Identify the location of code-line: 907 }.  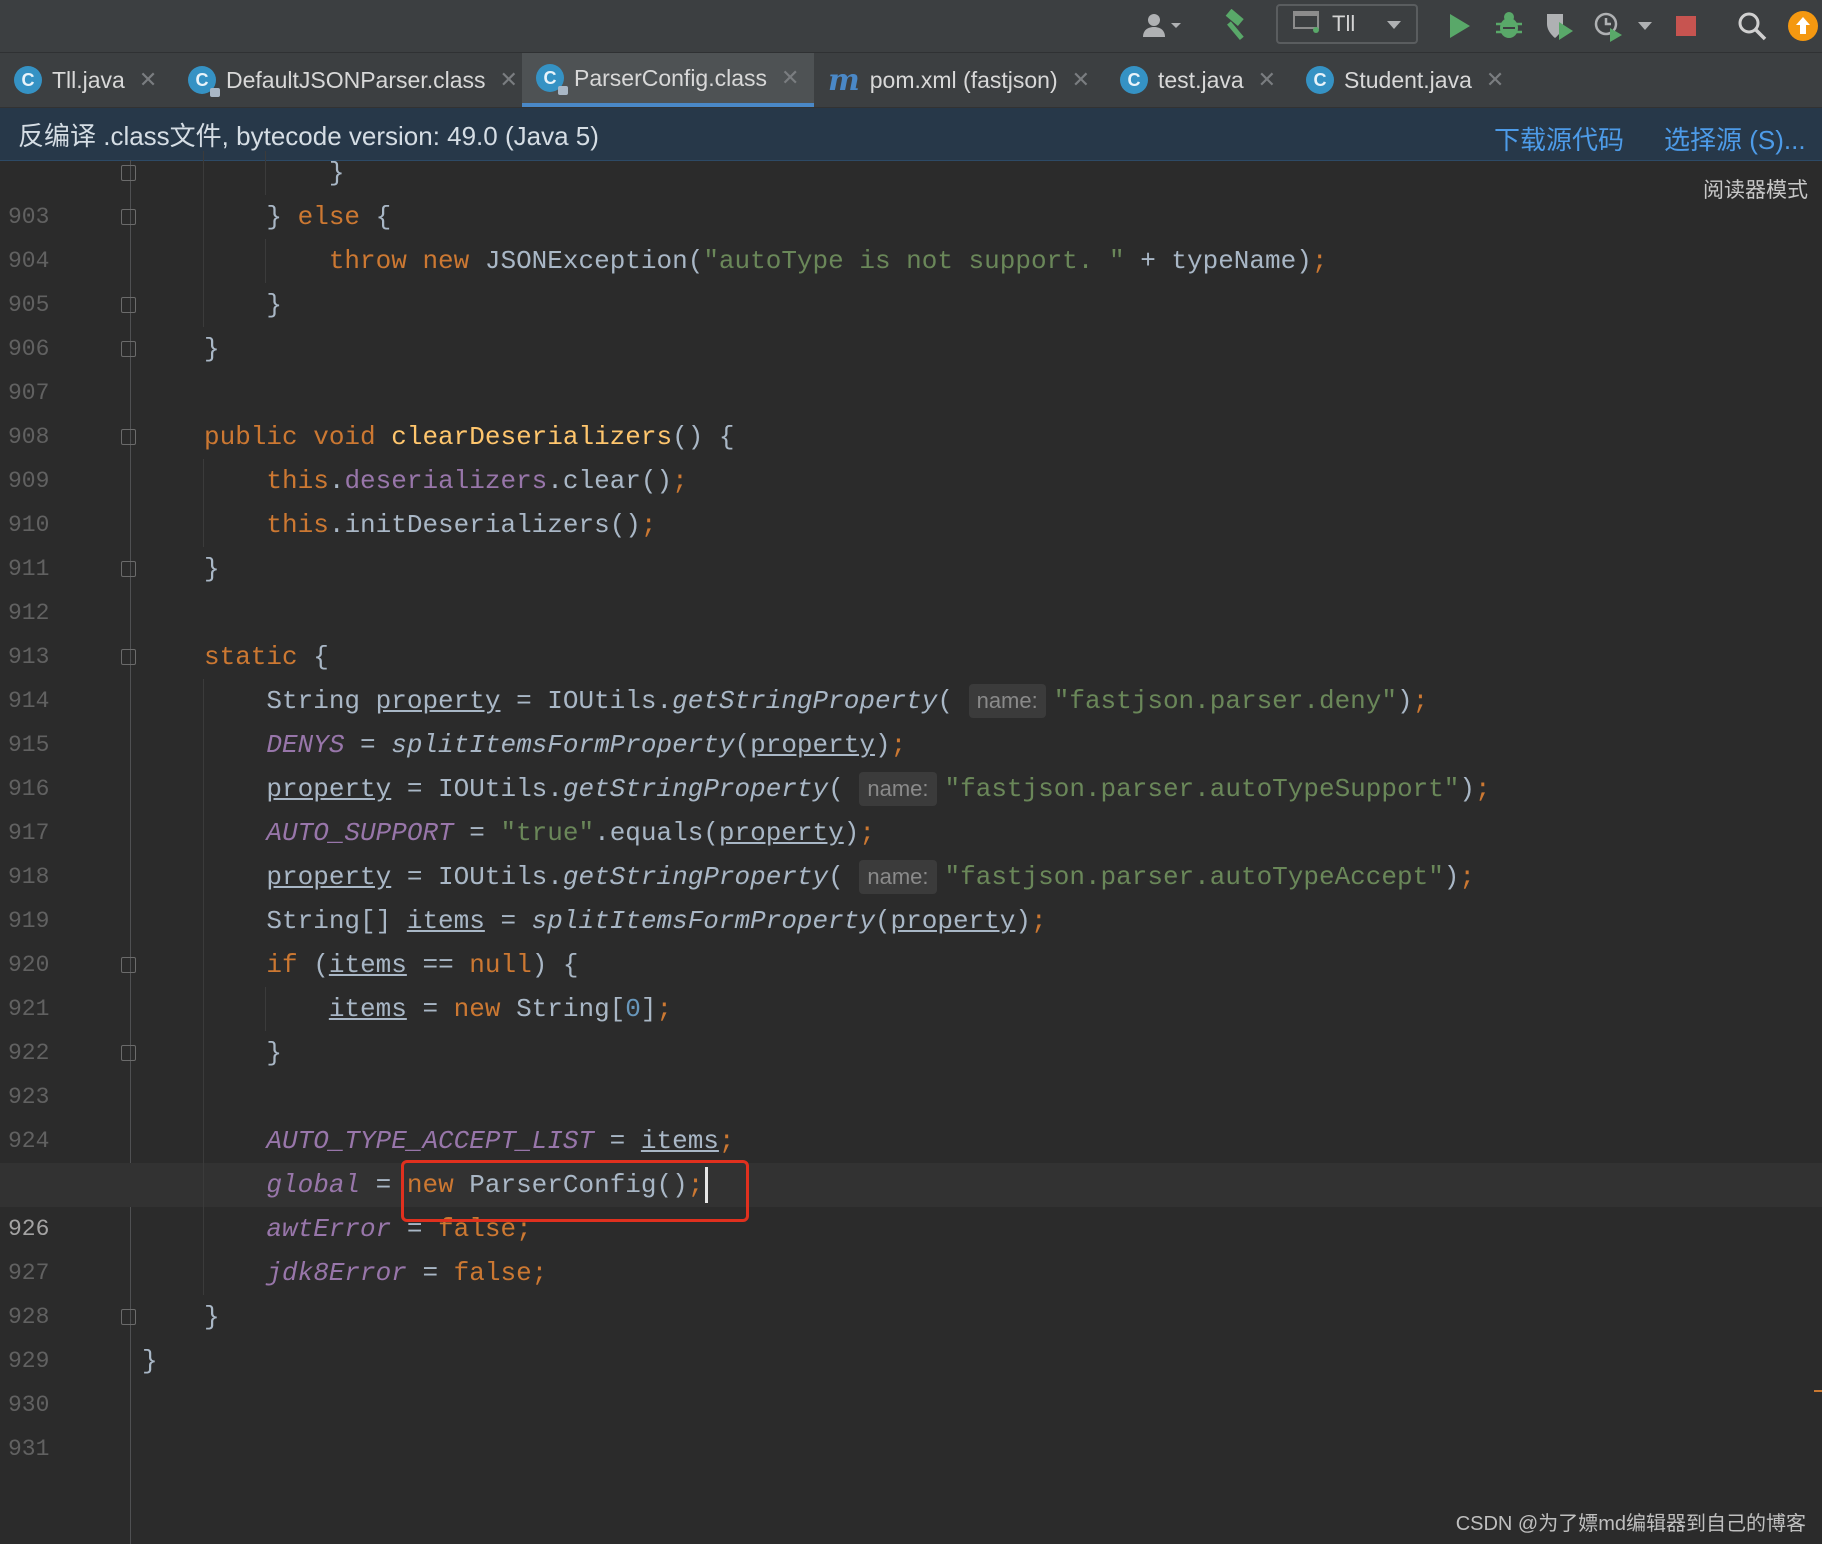
(911, 366).